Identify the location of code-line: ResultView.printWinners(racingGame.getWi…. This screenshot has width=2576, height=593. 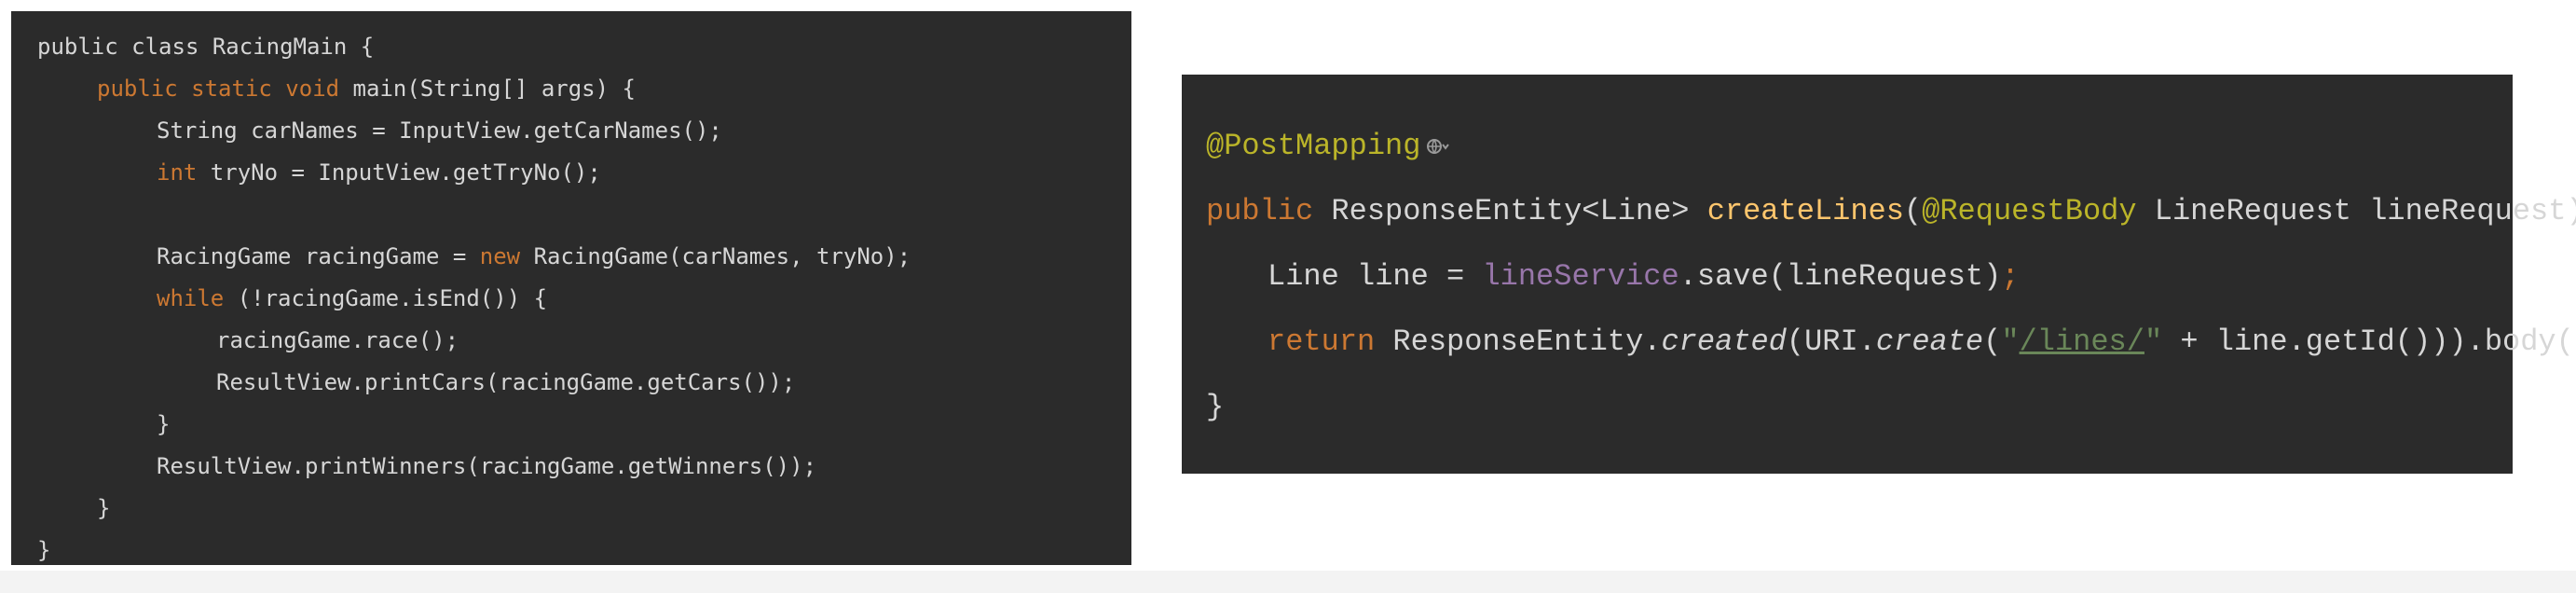
(584, 467).